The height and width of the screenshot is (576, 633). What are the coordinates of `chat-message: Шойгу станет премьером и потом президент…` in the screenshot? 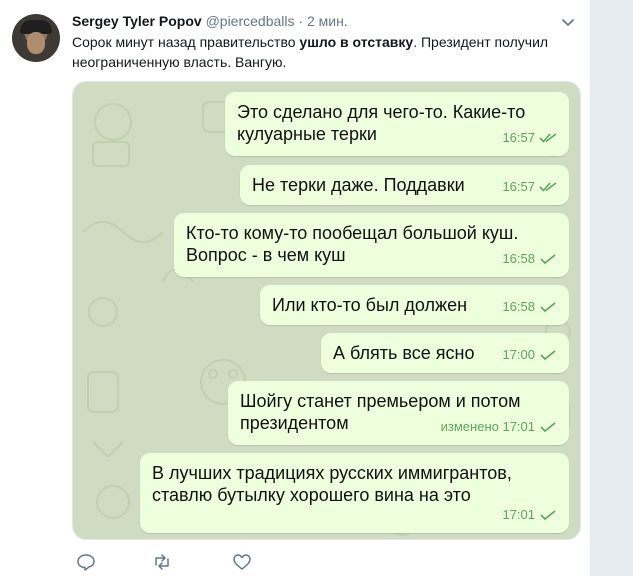 It's located at (398, 413).